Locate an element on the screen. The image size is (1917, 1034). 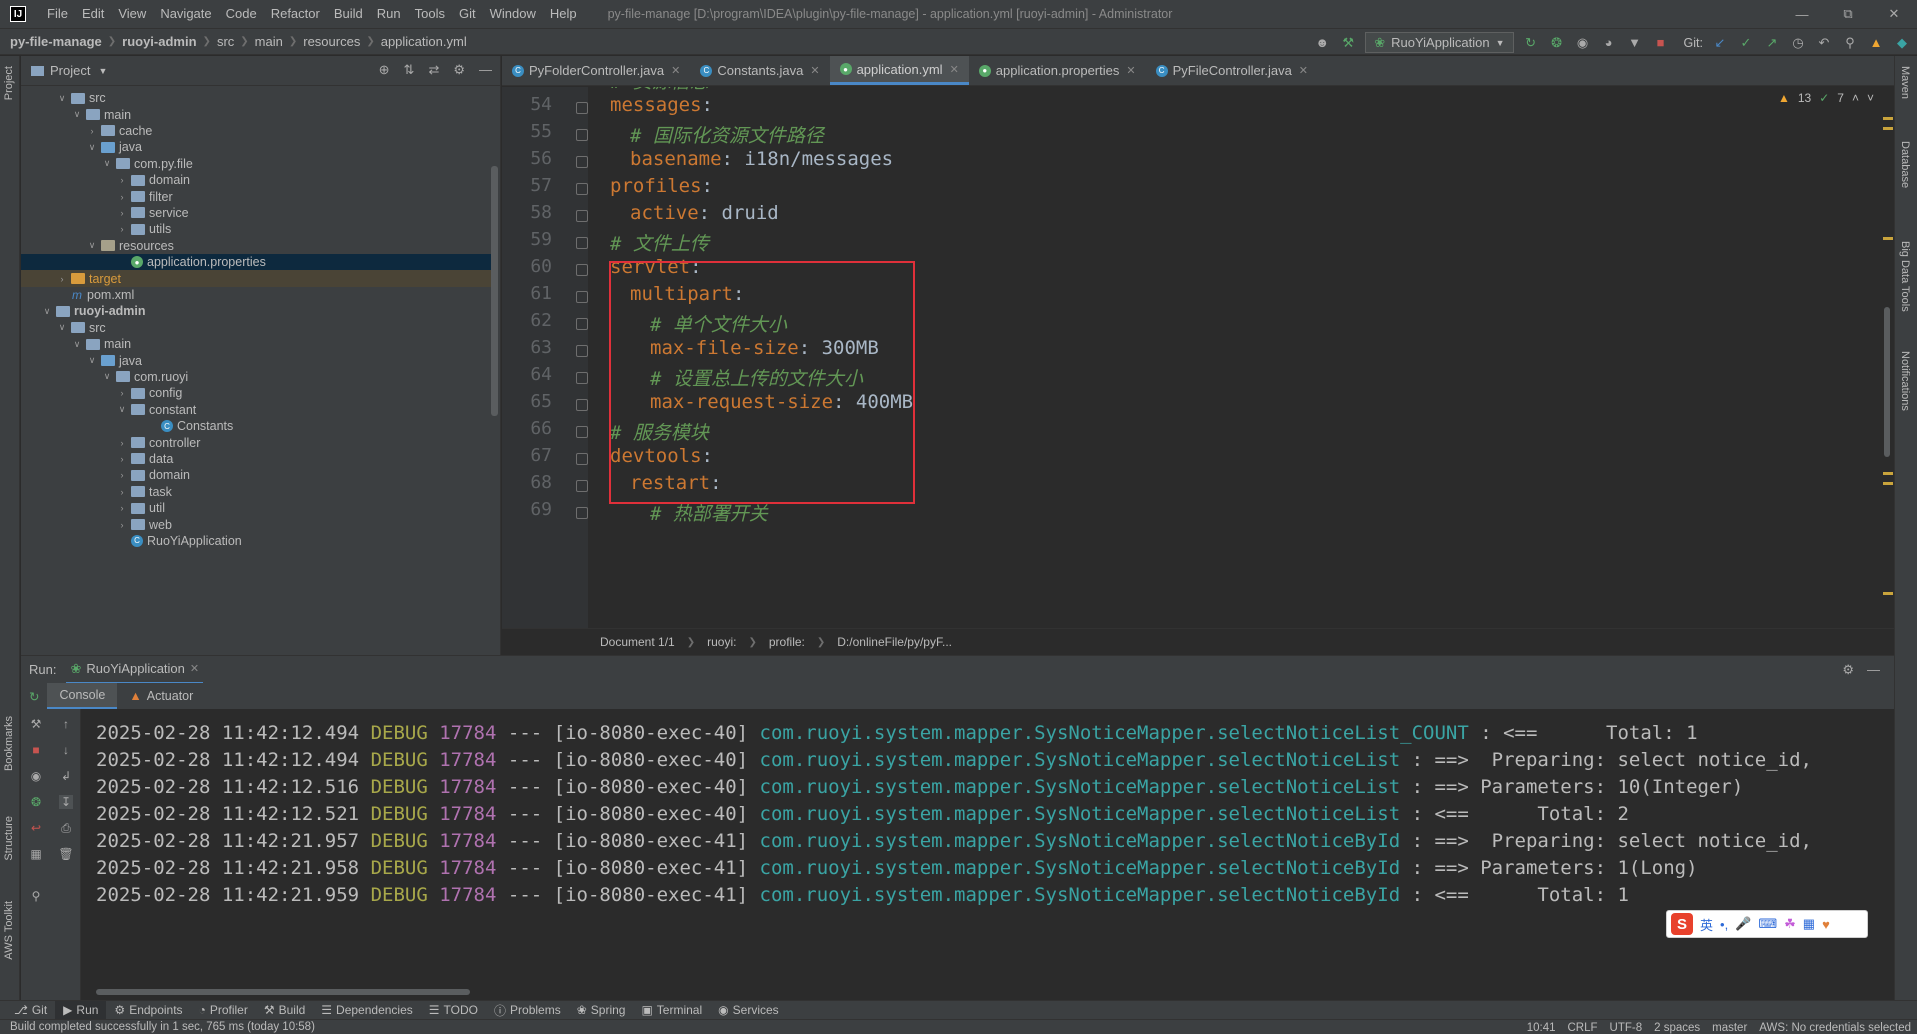
tree-item: › util is located at coordinates (256, 508).